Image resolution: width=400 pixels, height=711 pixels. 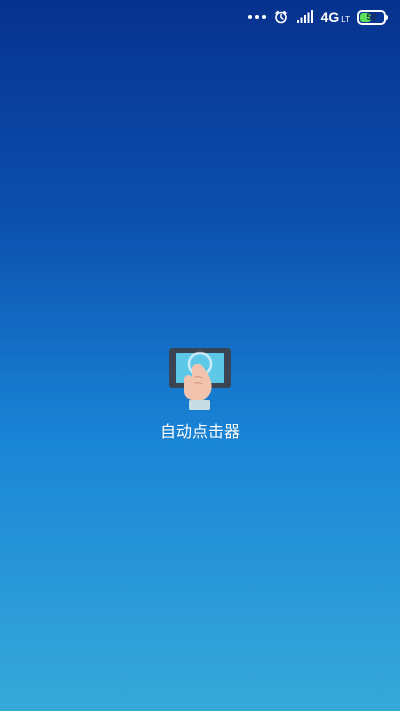 I want to click on battery-icon: 52, so click(x=372, y=17).